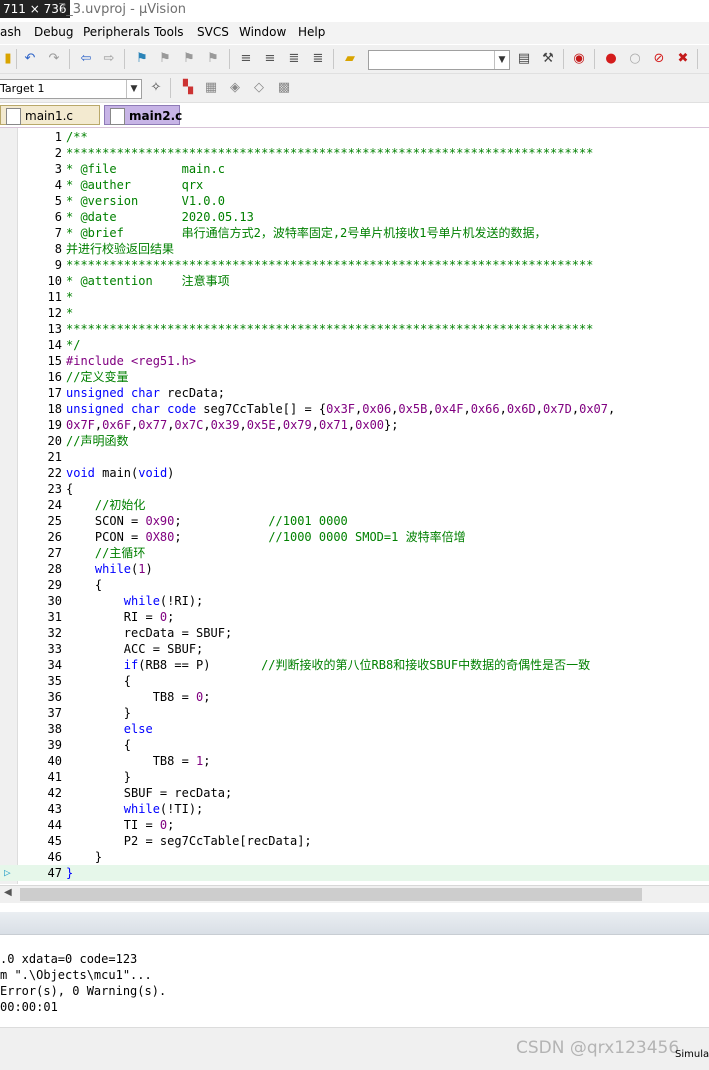 The width and height of the screenshot is (709, 1070). I want to click on menu-window: Window, so click(262, 32).